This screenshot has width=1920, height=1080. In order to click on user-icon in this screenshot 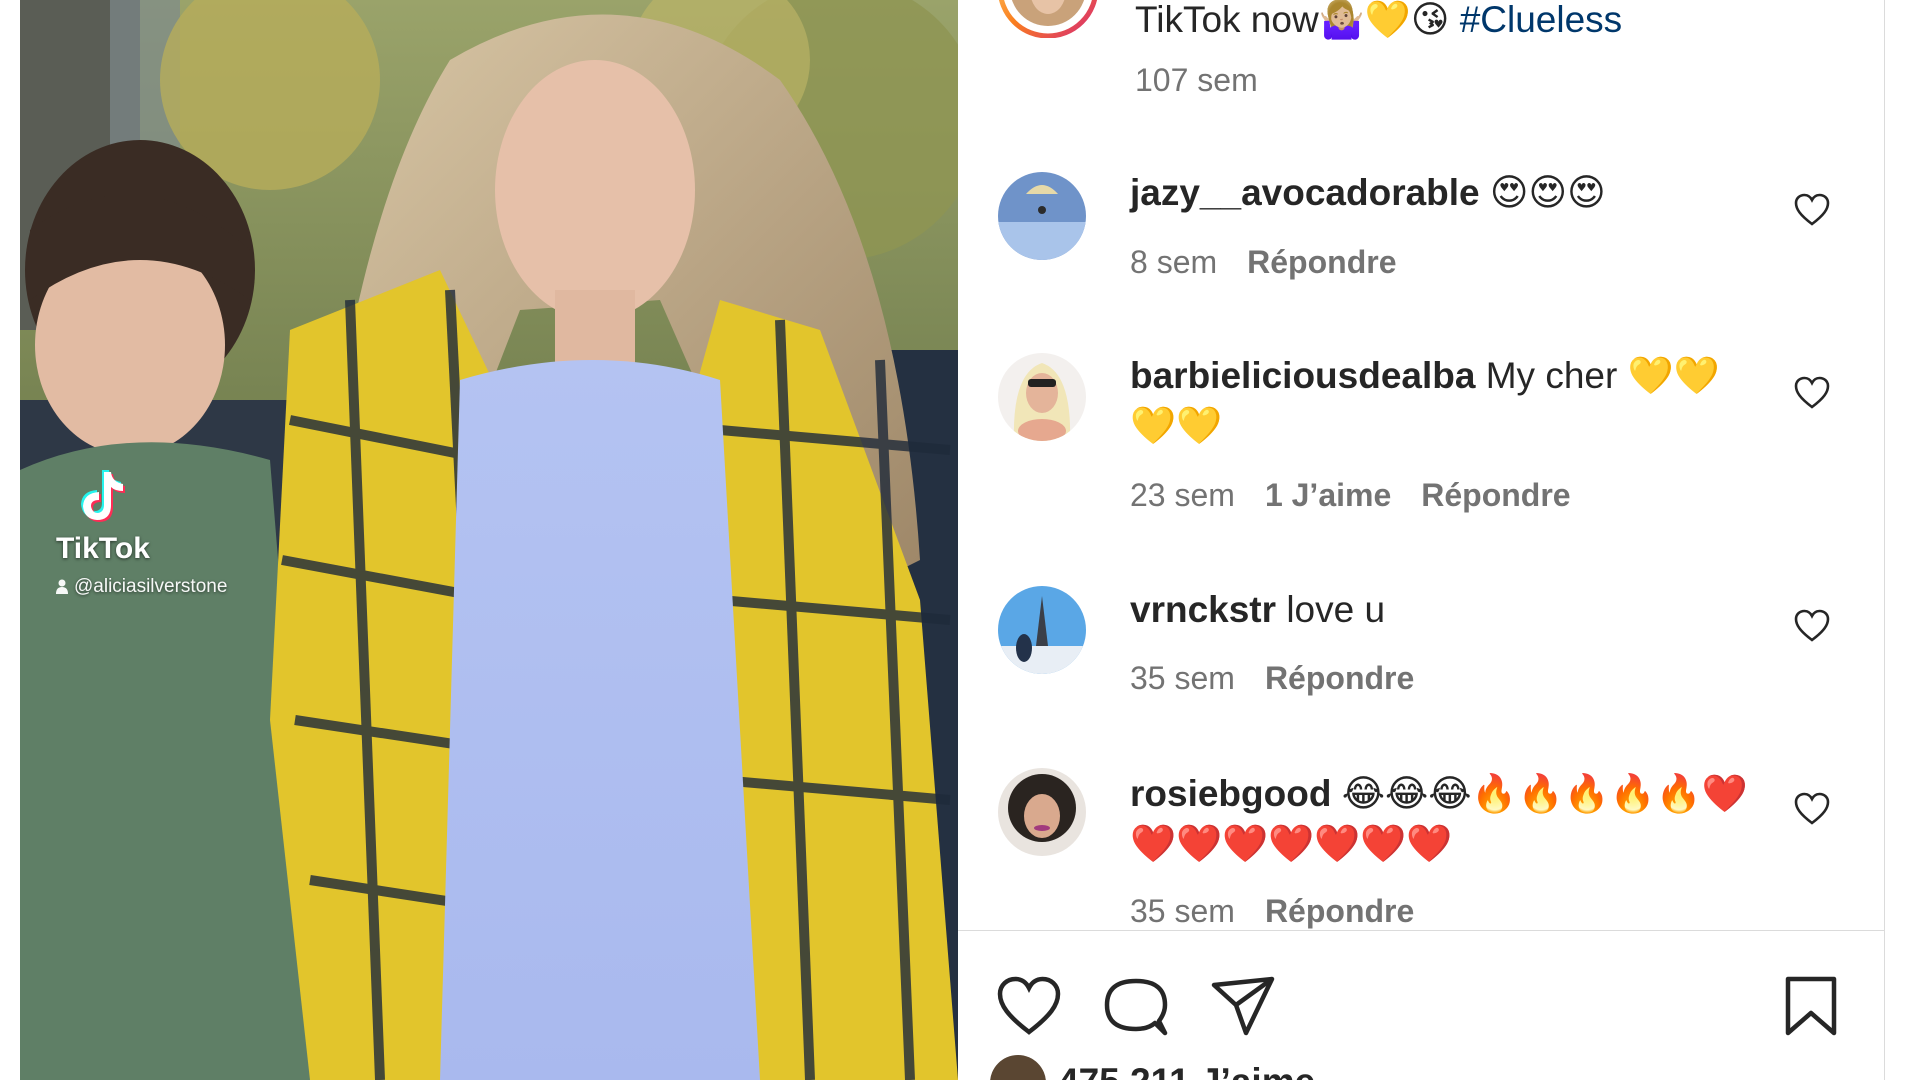, I will do `click(62, 586)`.